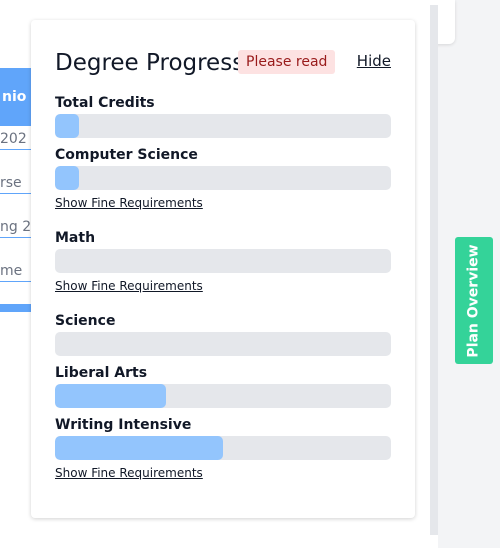  I want to click on semester-field: 202, so click(17, 138).